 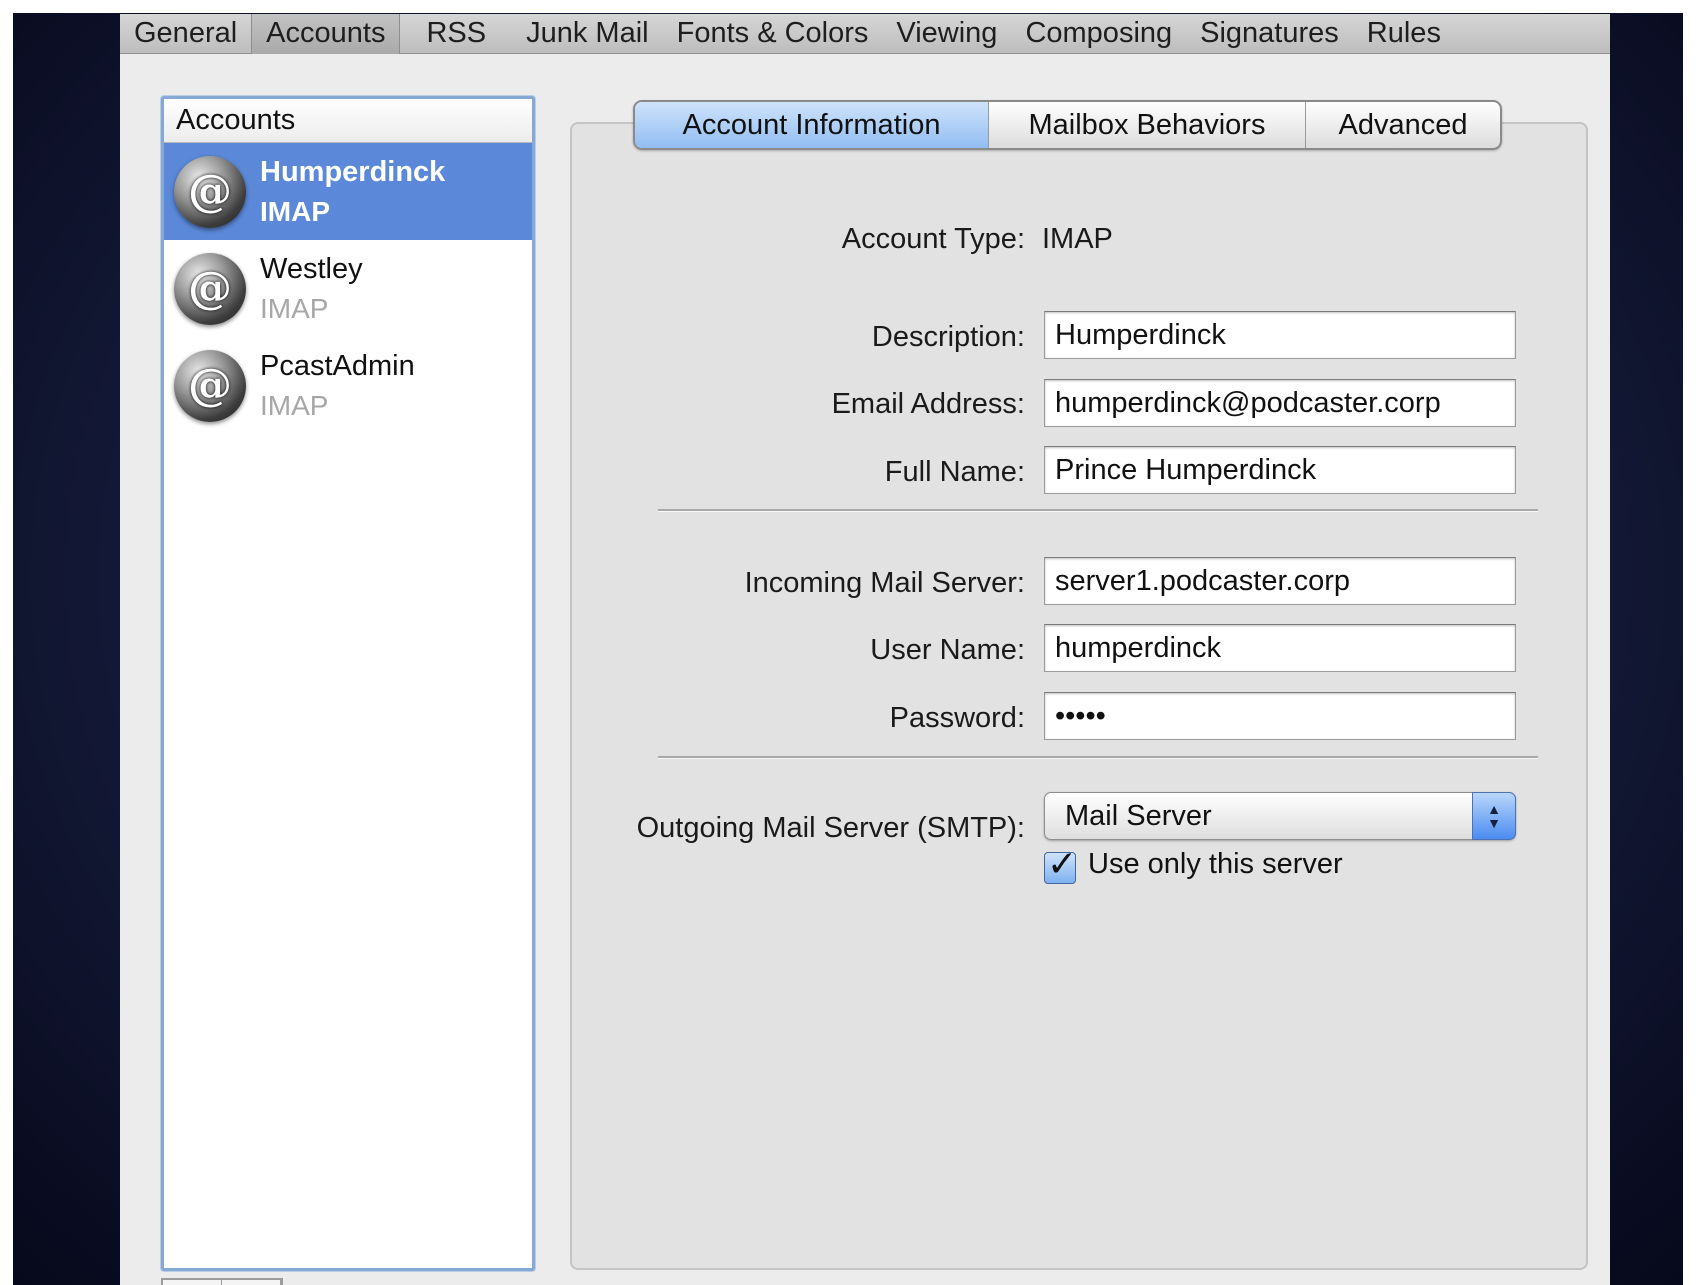 I want to click on use-only-this-server-label: Use only this server, so click(x=1215, y=864).